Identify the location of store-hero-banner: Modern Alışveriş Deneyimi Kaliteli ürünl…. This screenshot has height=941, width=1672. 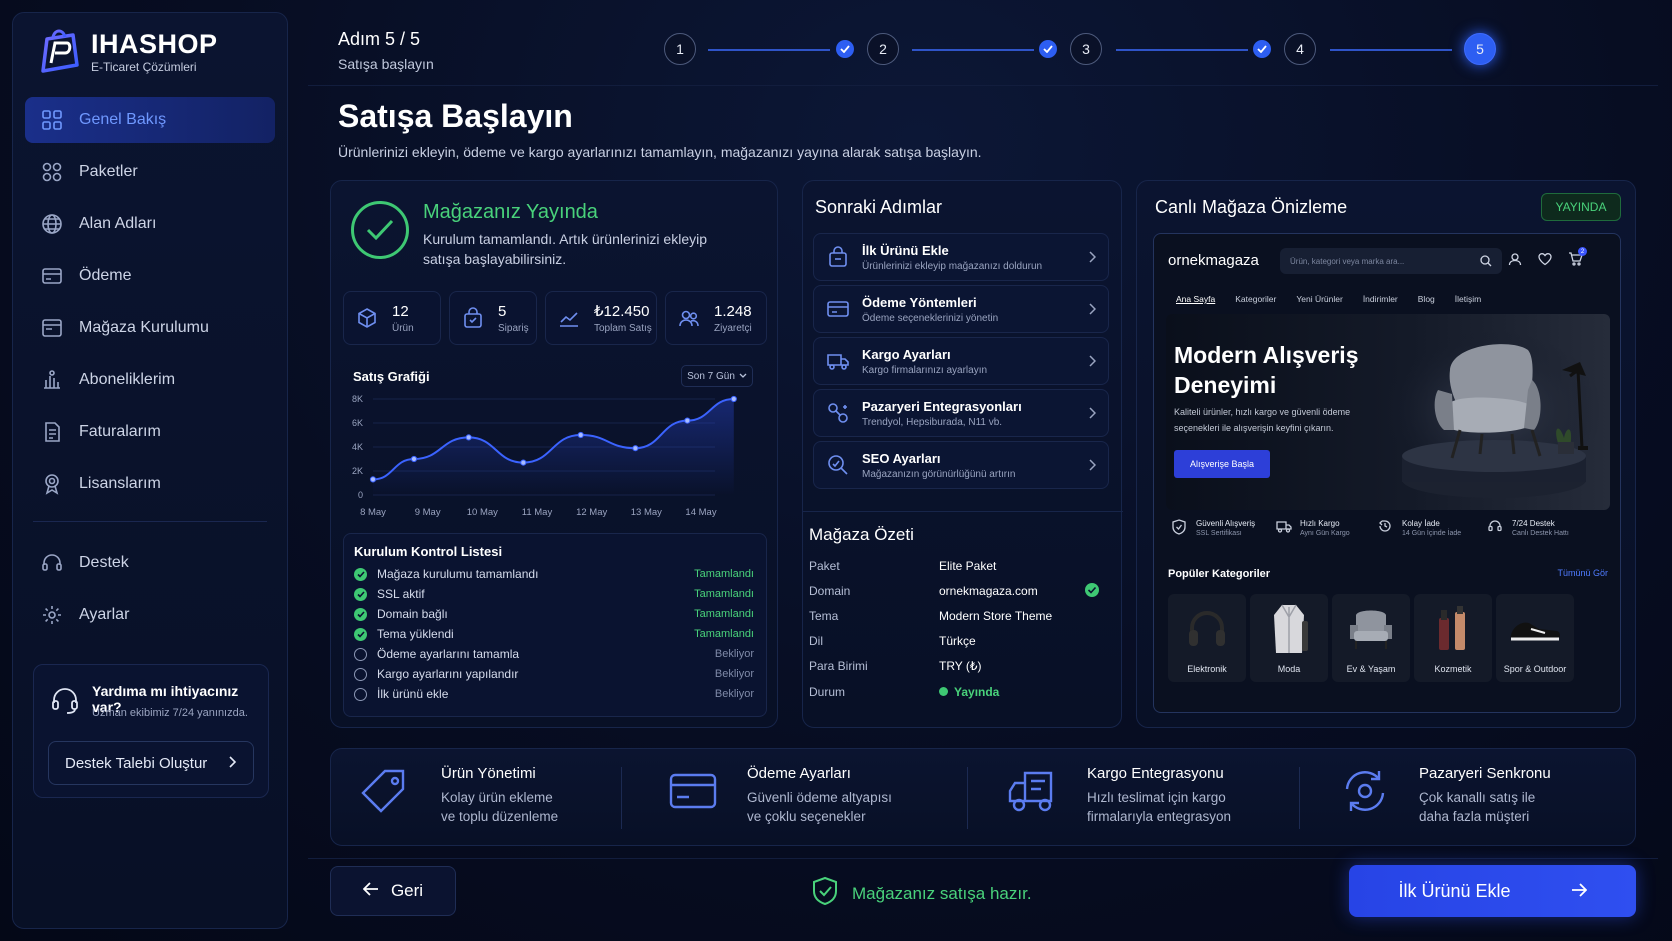
(1388, 412).